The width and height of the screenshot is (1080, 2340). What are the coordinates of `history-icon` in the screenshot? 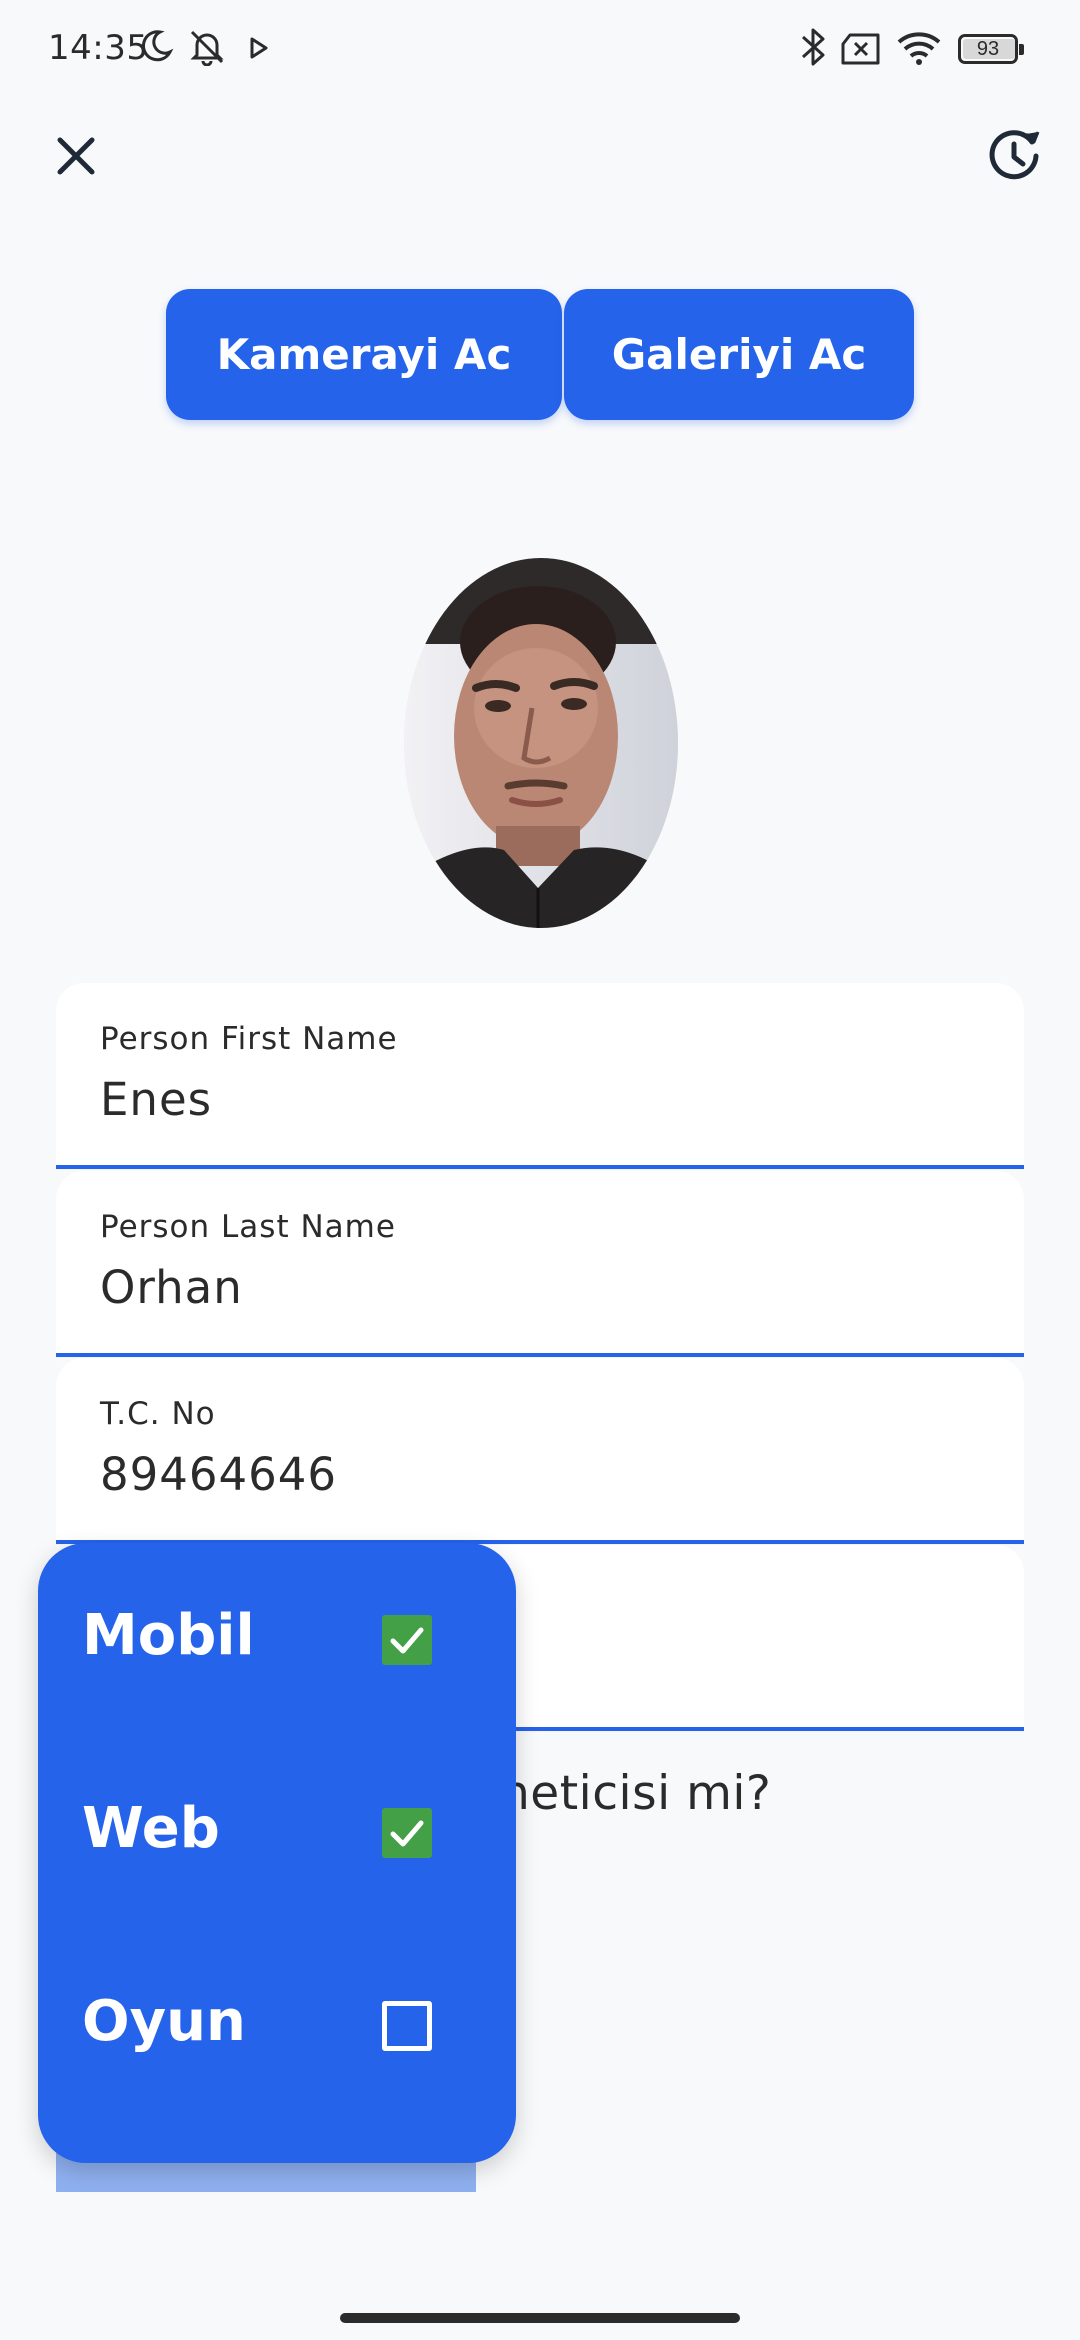 It's located at (1014, 156).